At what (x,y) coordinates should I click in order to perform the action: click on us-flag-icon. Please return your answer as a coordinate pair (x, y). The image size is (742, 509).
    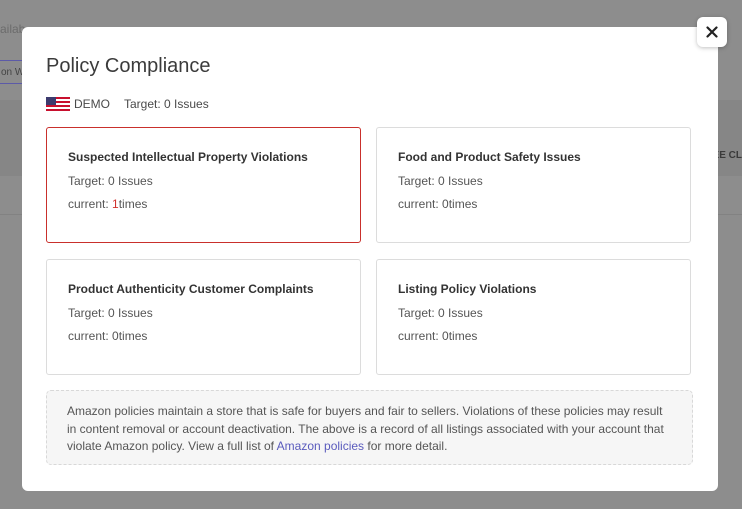
    Looking at the image, I should click on (58, 104).